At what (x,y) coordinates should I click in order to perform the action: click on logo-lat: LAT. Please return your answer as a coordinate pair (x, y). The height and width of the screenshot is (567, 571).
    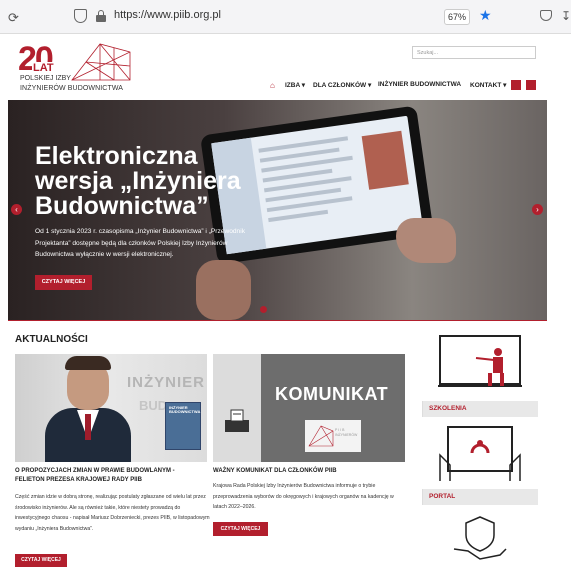
    Looking at the image, I should click on (43, 68).